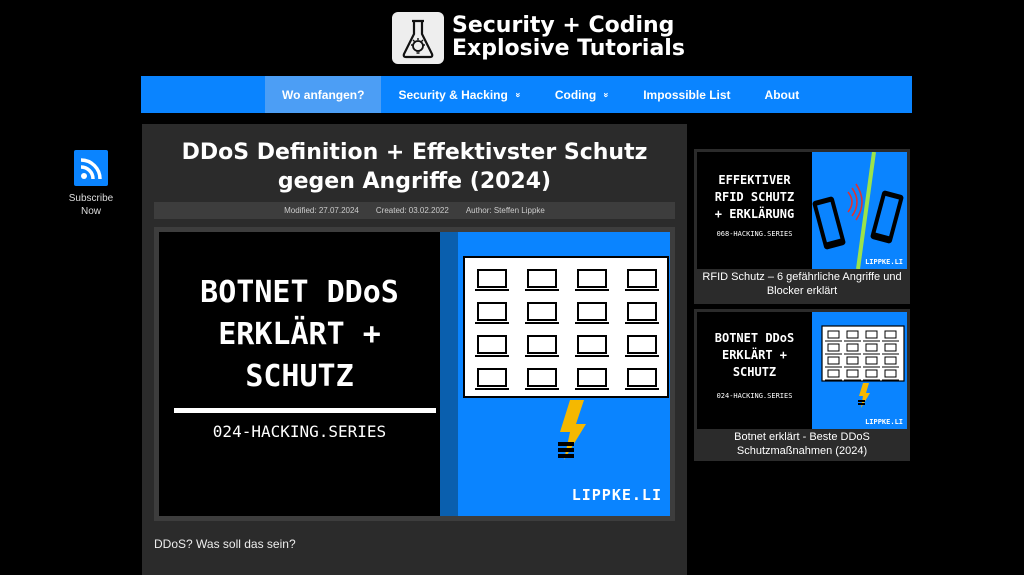 This screenshot has height=575, width=1024. Describe the element at coordinates (754, 234) in the screenshot. I see `thumbnail-series: 068-HACKING.SERIES` at that location.